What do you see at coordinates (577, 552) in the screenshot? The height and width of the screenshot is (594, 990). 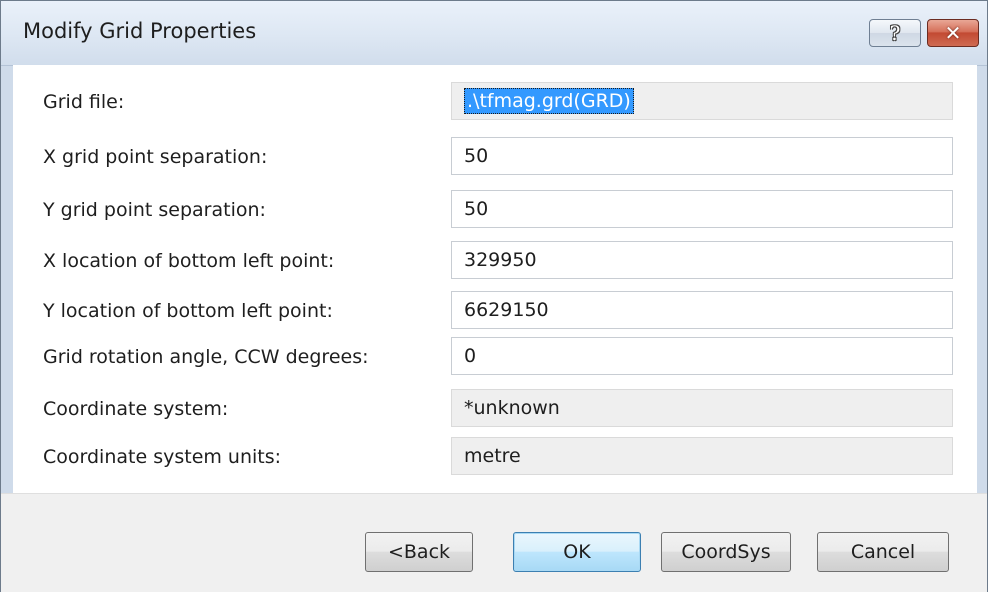 I see `ok-button: OK` at bounding box center [577, 552].